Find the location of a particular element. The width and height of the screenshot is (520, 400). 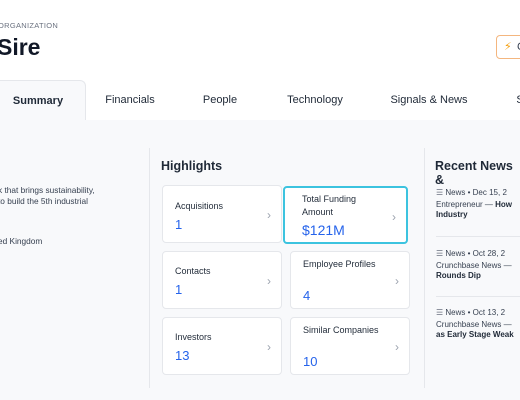

tab-technology: Technology is located at coordinates (315, 100).